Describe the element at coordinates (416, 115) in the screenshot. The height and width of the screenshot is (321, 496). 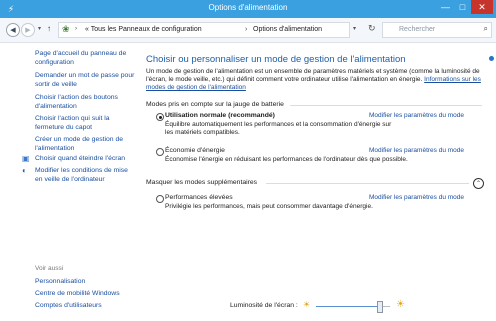
I see `change-settings-link-balanced: Modifier les paramètres du mode` at that location.